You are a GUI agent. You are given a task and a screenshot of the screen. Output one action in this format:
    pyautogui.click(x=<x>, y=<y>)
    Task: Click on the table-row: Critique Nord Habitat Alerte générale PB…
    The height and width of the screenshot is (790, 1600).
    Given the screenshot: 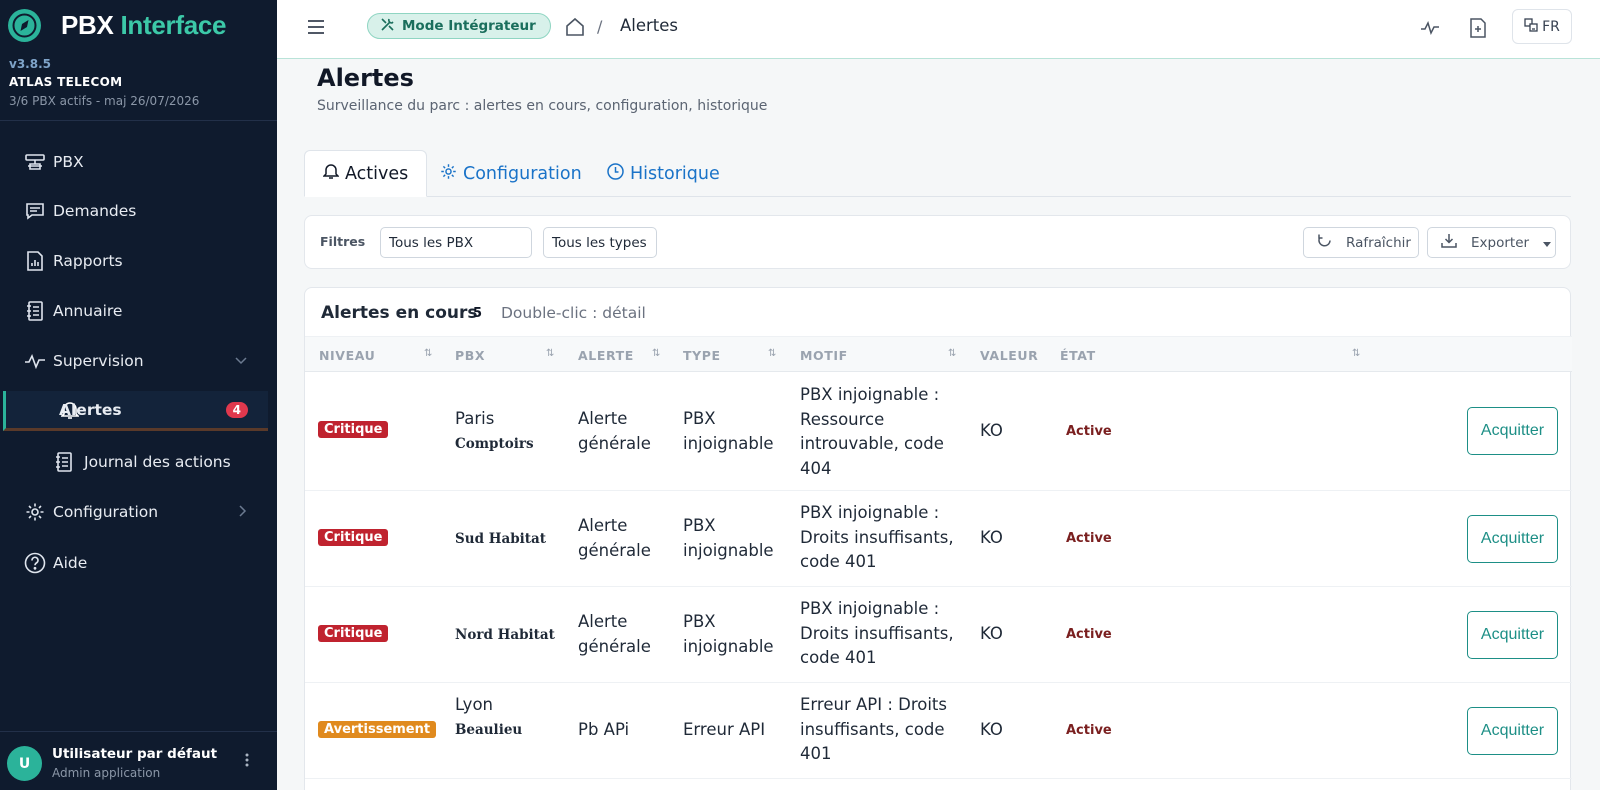 What is the action you would take?
    pyautogui.click(x=938, y=635)
    